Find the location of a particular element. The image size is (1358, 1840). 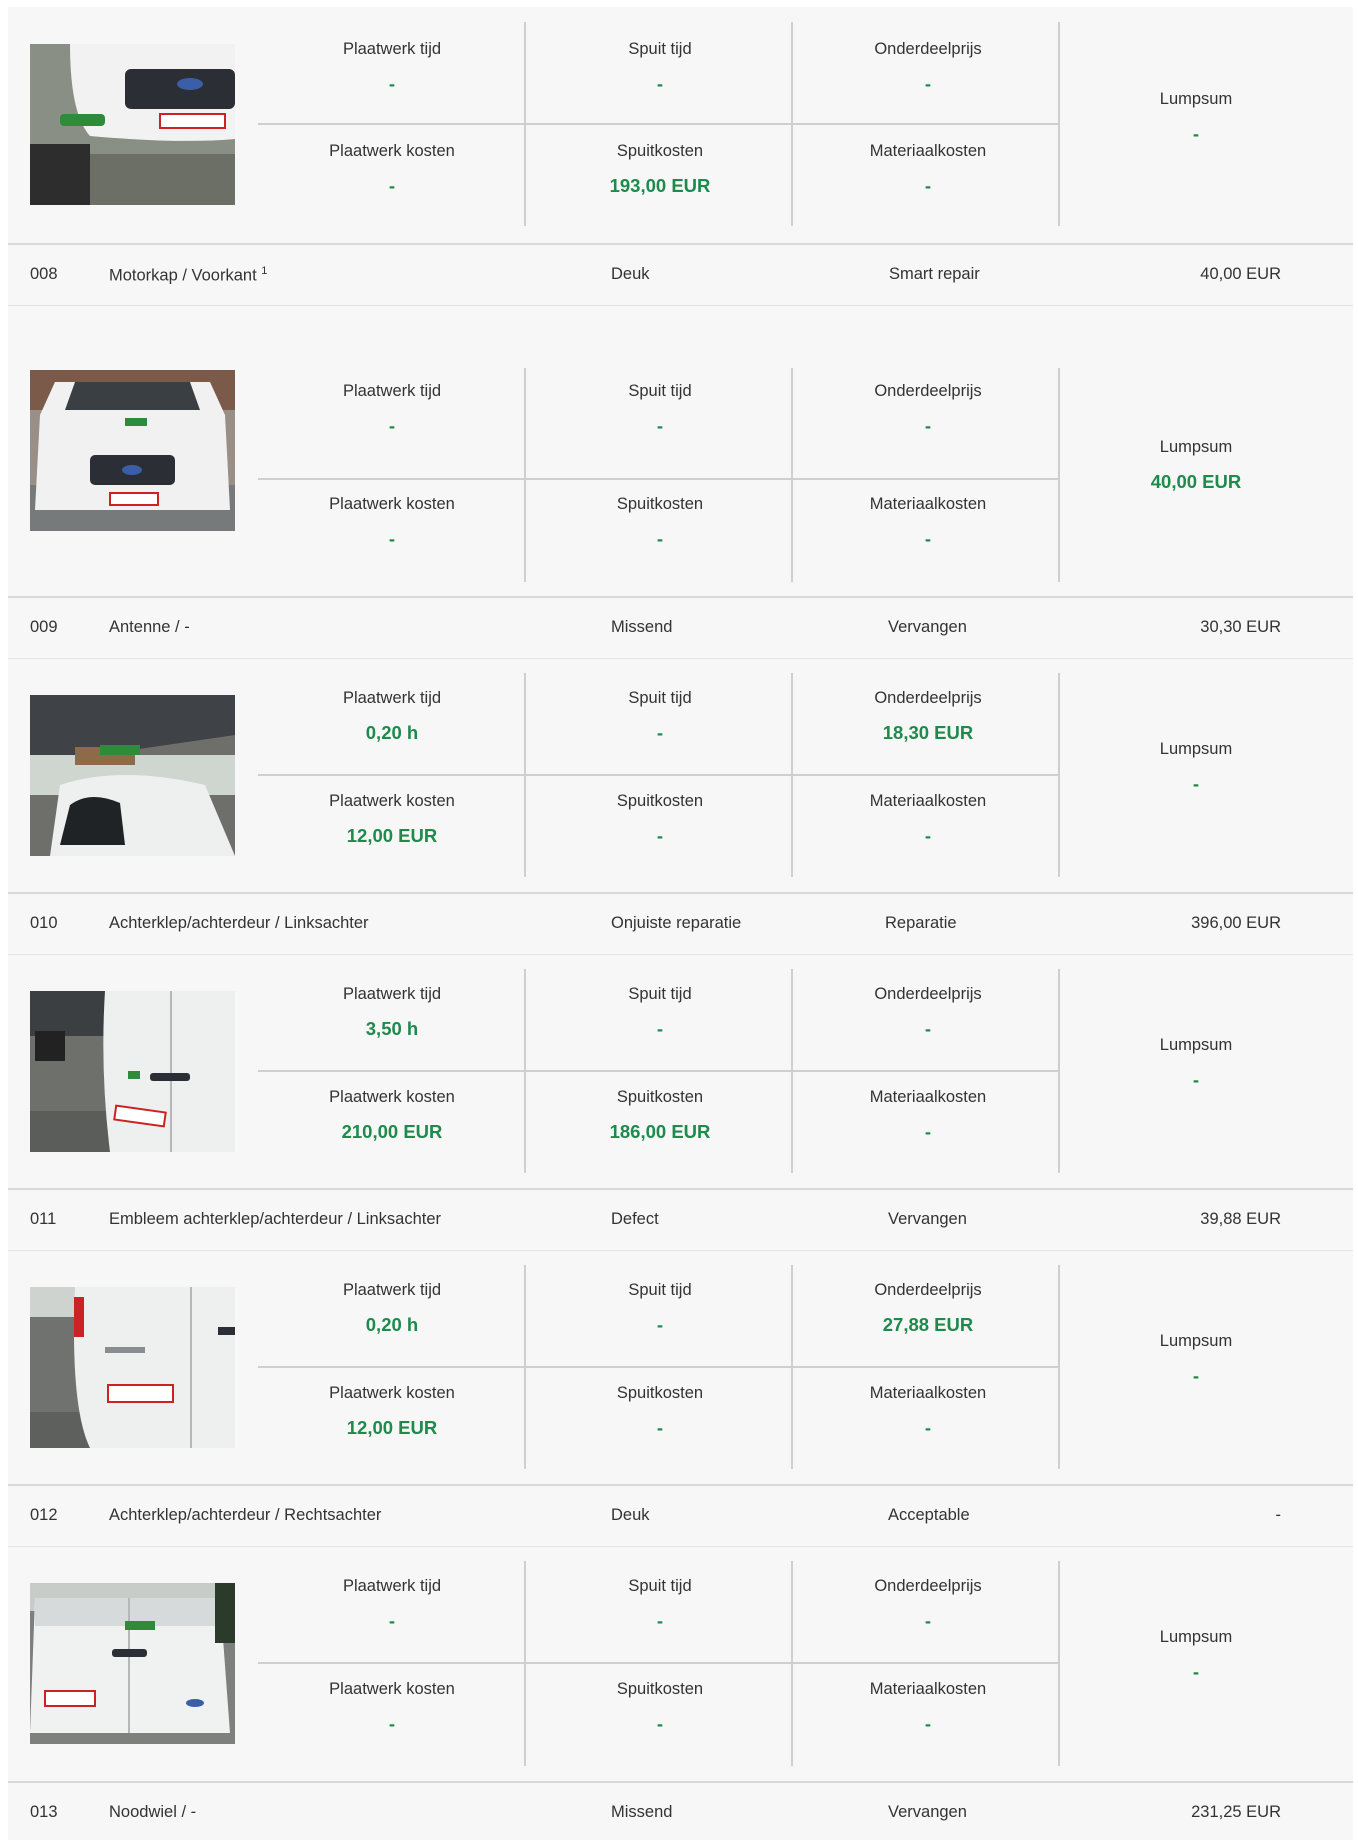

cell-spuitkosten: Spuitkosten 193,00 EUR is located at coordinates (660, 169).